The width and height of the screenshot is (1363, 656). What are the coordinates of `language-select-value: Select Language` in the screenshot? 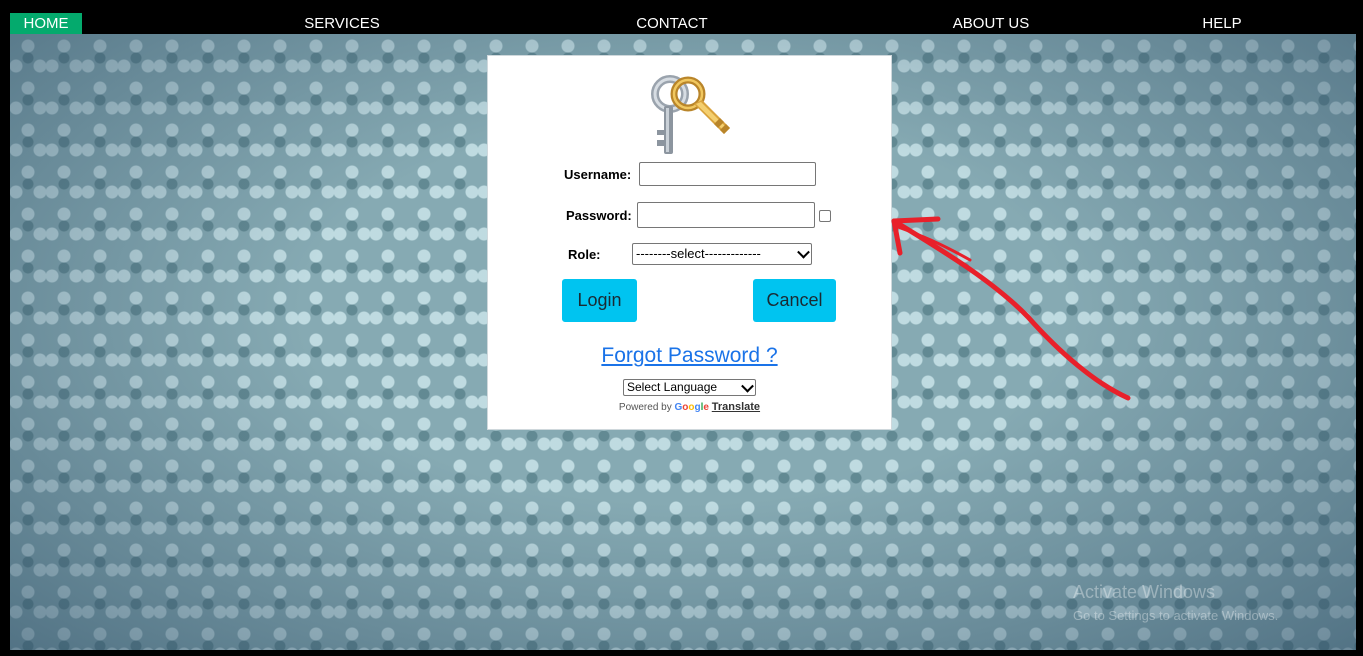 It's located at (672, 387).